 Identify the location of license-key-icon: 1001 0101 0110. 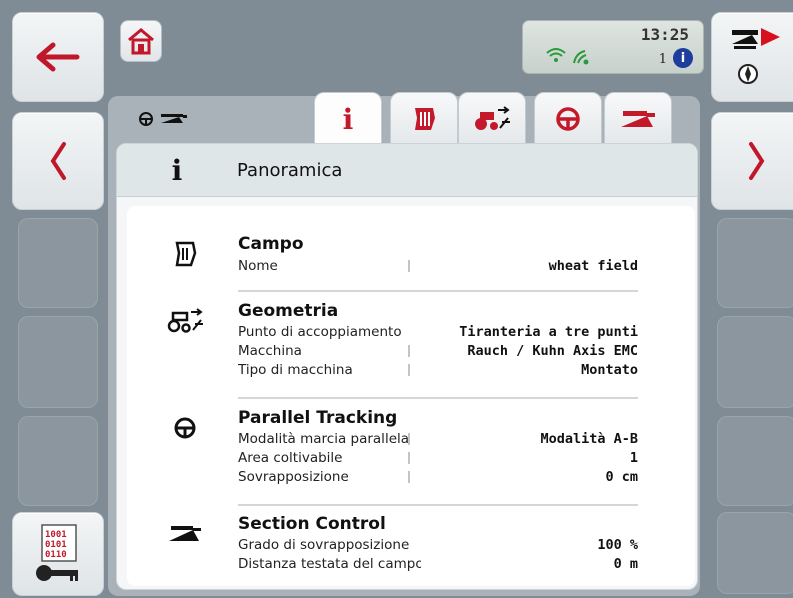
(57, 552).